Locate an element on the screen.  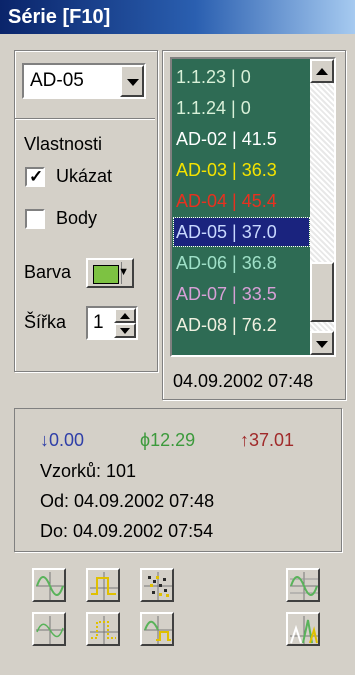
sine-grid-icon is located at coordinates (304, 586).